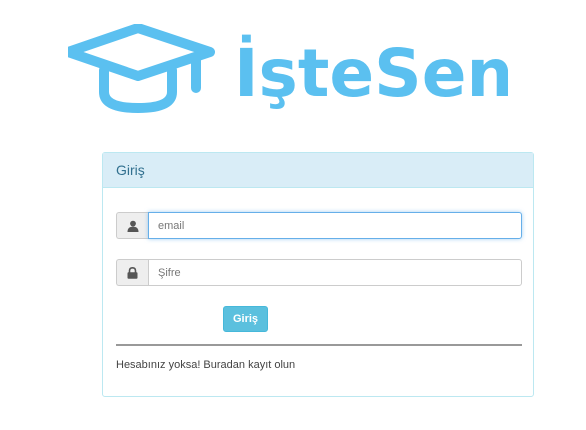 This screenshot has height=430, width=586. I want to click on lock-icon, so click(132, 272).